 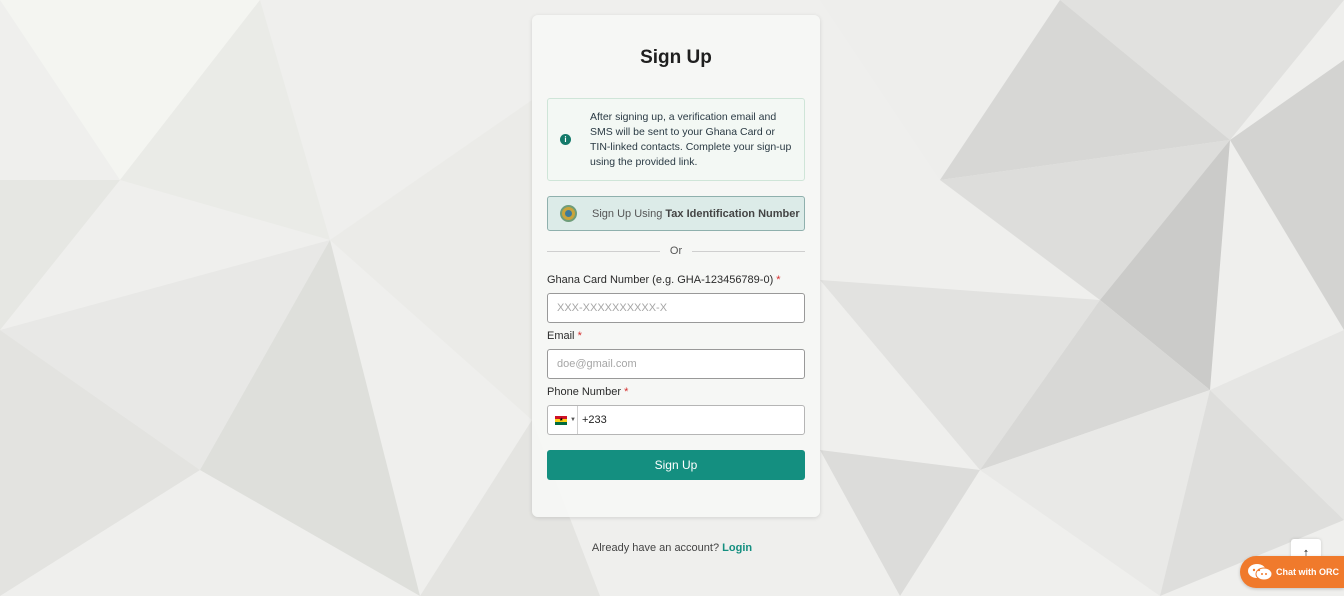 I want to click on email-input, so click(x=676, y=364).